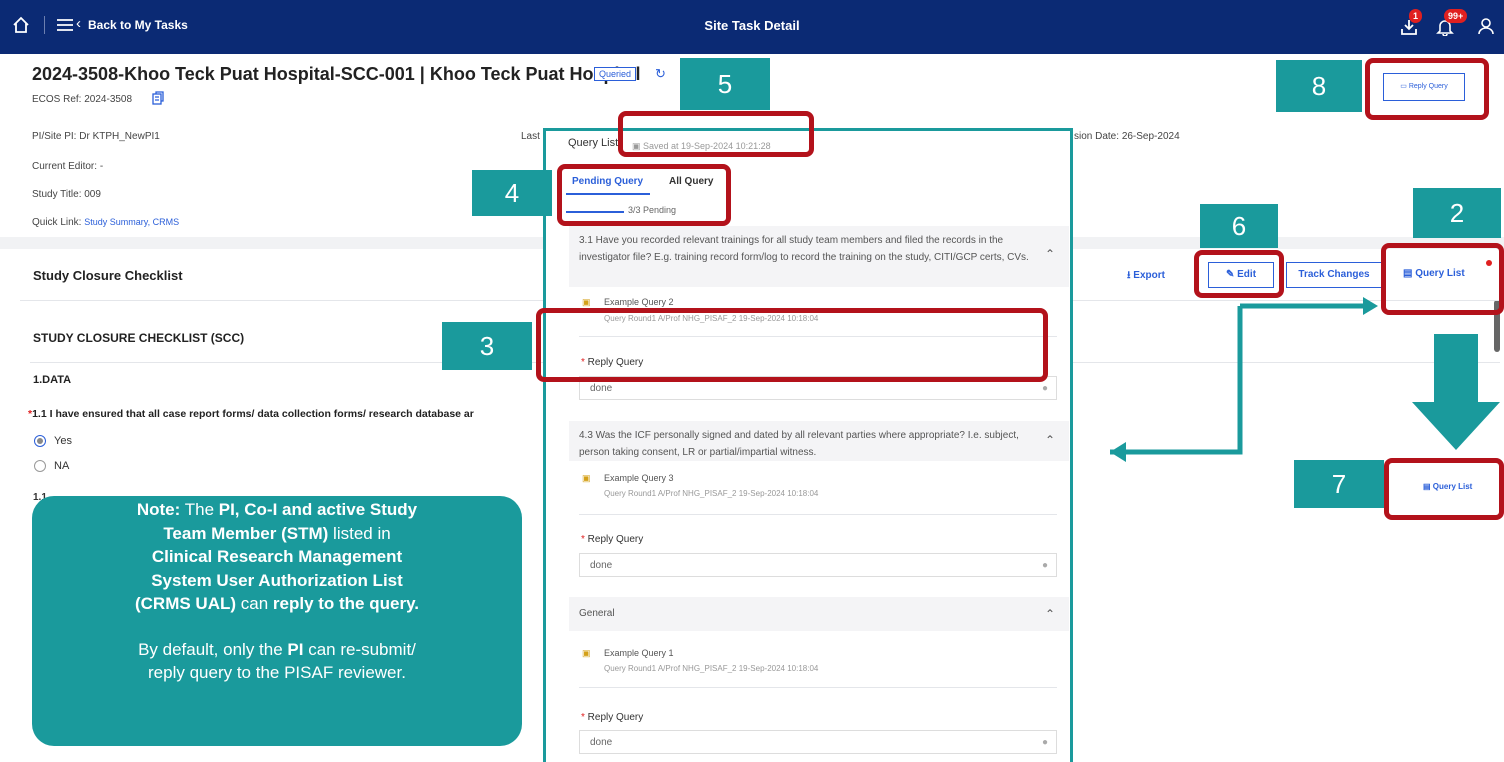 This screenshot has width=1504, height=762. What do you see at coordinates (108, 275) in the screenshot?
I see `checklist-title: Study Closure Checklist` at bounding box center [108, 275].